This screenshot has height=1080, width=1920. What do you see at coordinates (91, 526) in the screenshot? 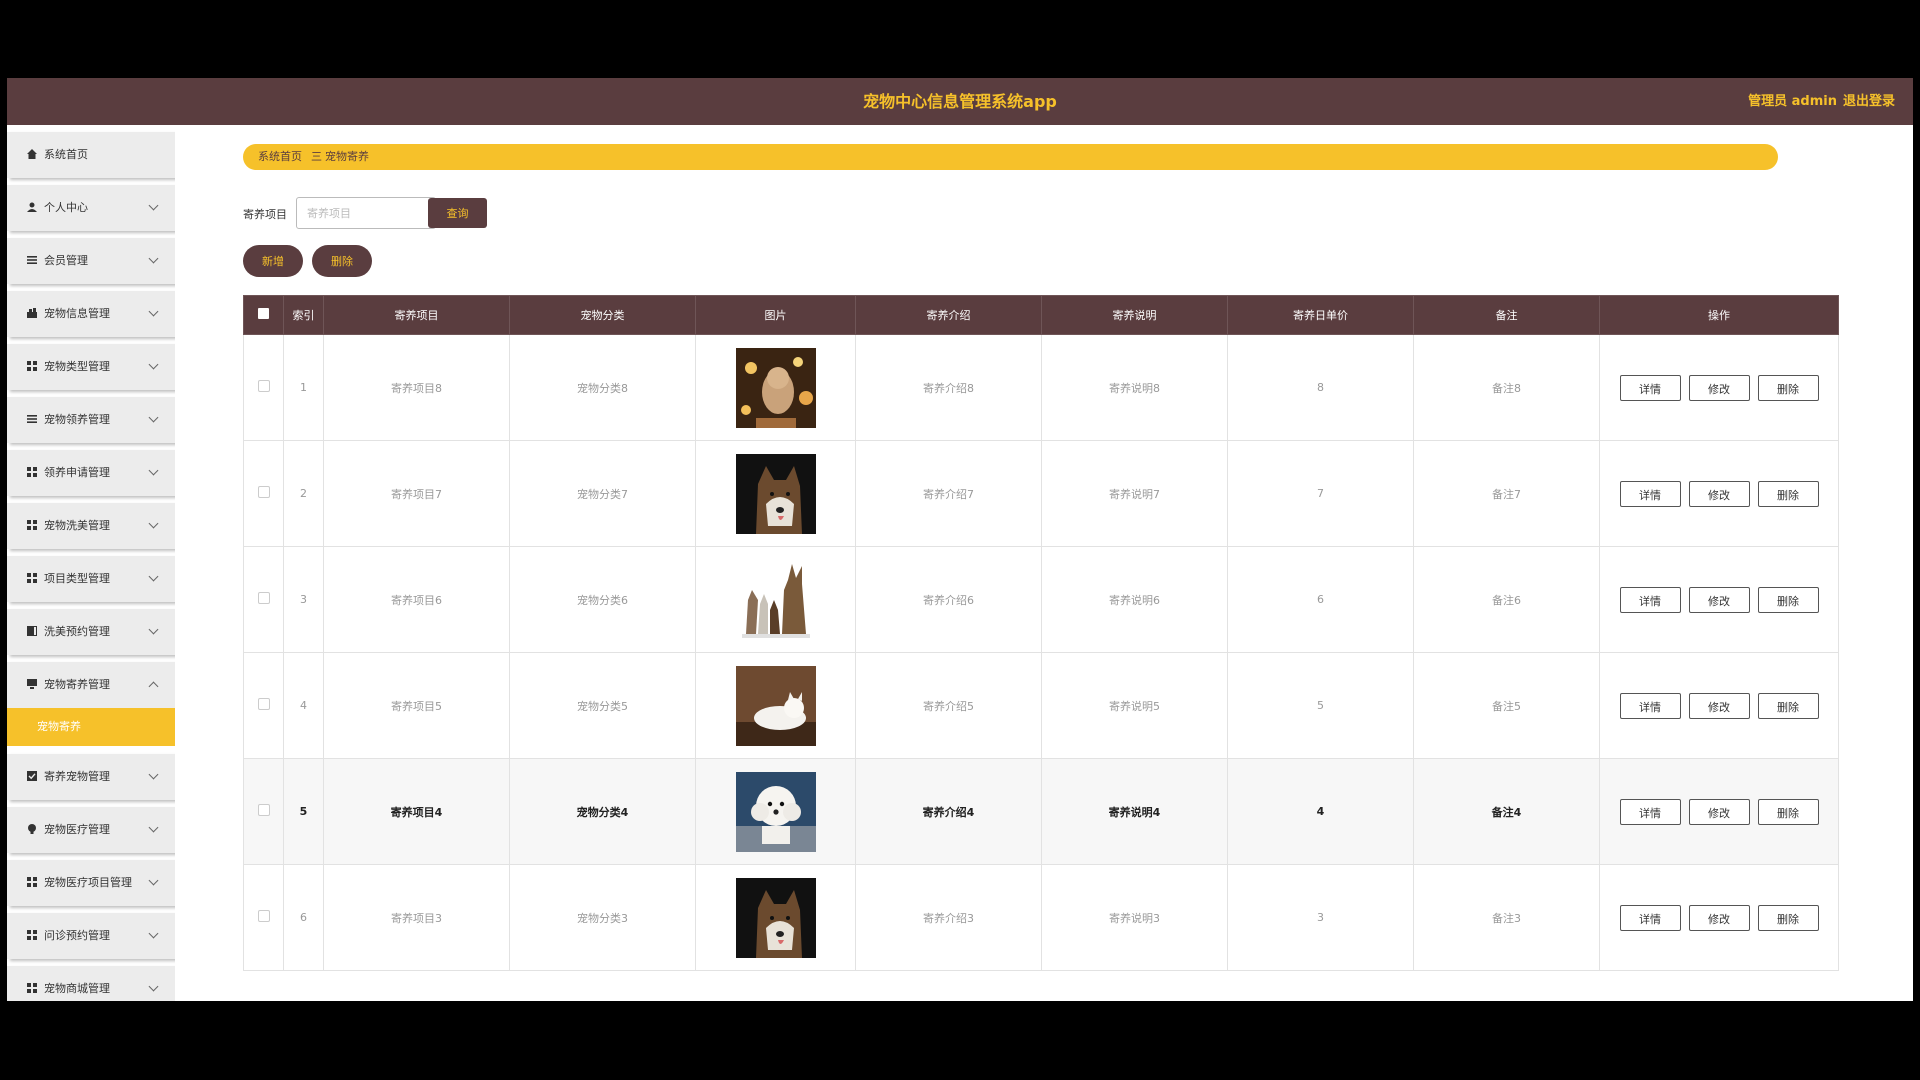
I see `sidebar-item-grooming: 宠物洗美管理` at bounding box center [91, 526].